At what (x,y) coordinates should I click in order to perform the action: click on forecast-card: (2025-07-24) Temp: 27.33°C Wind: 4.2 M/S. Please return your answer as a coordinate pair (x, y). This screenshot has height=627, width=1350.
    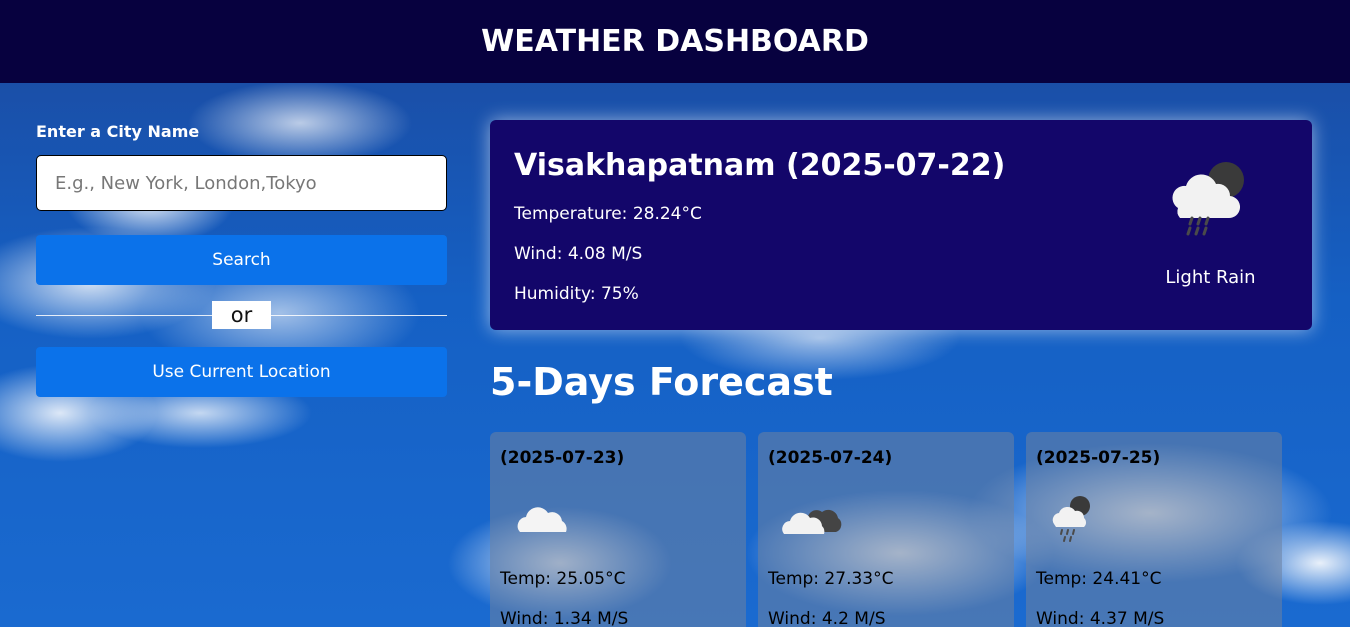
    Looking at the image, I should click on (886, 529).